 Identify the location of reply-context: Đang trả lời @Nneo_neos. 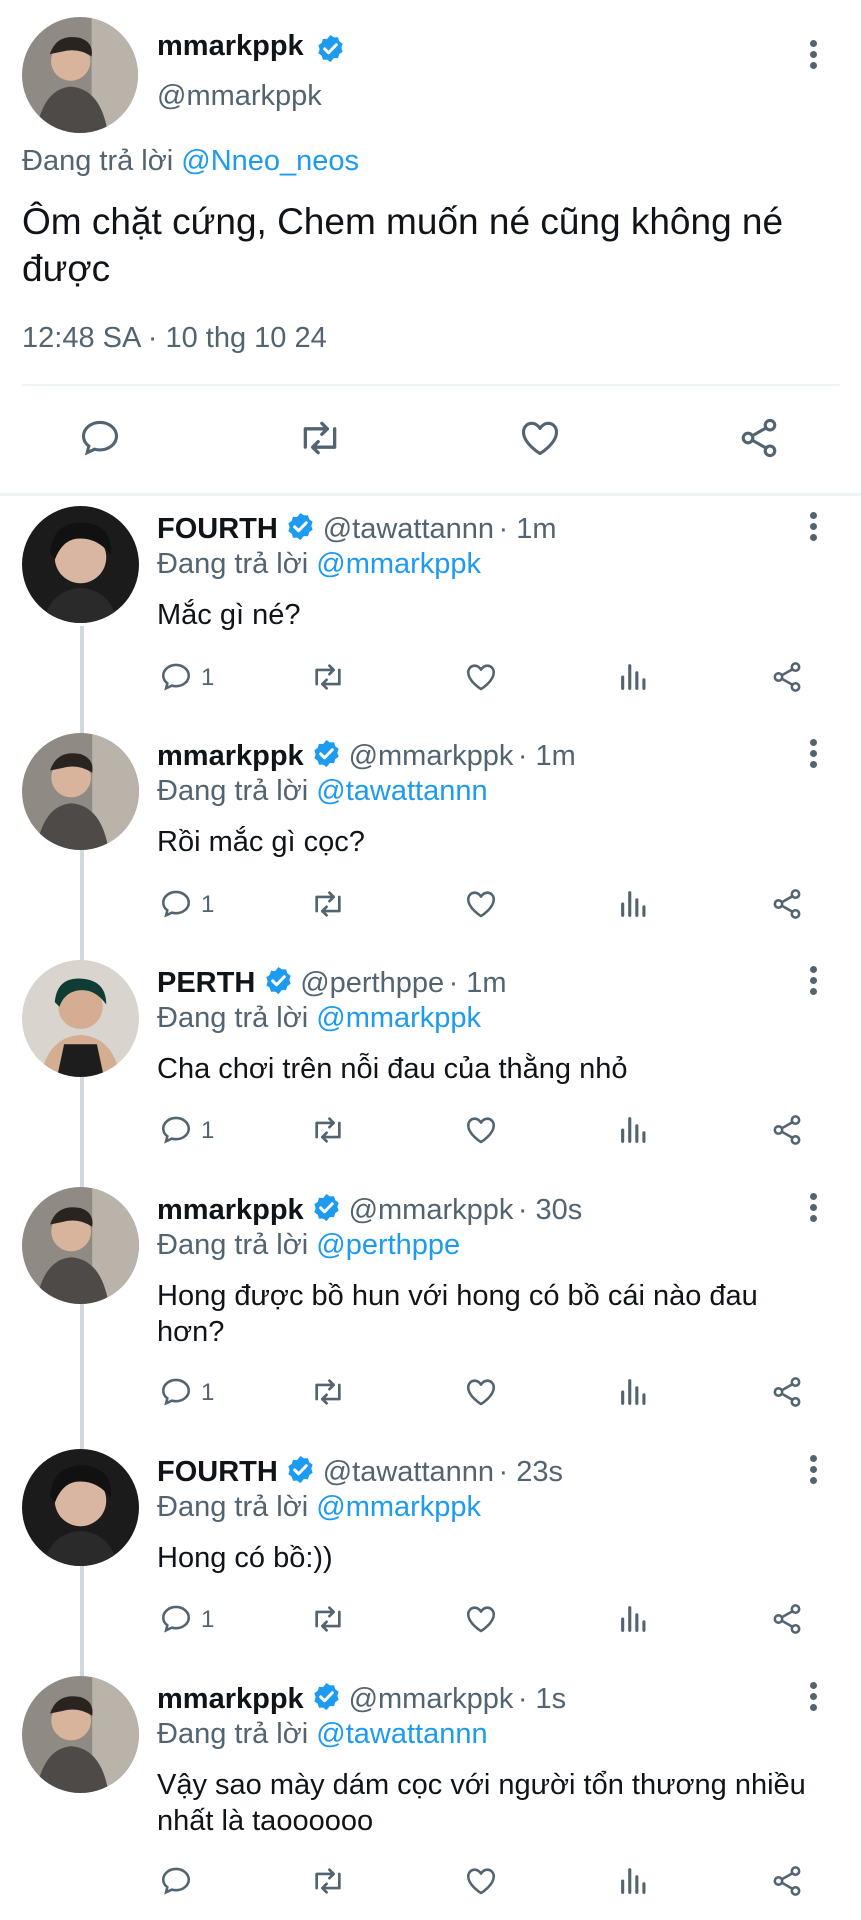
(190, 161).